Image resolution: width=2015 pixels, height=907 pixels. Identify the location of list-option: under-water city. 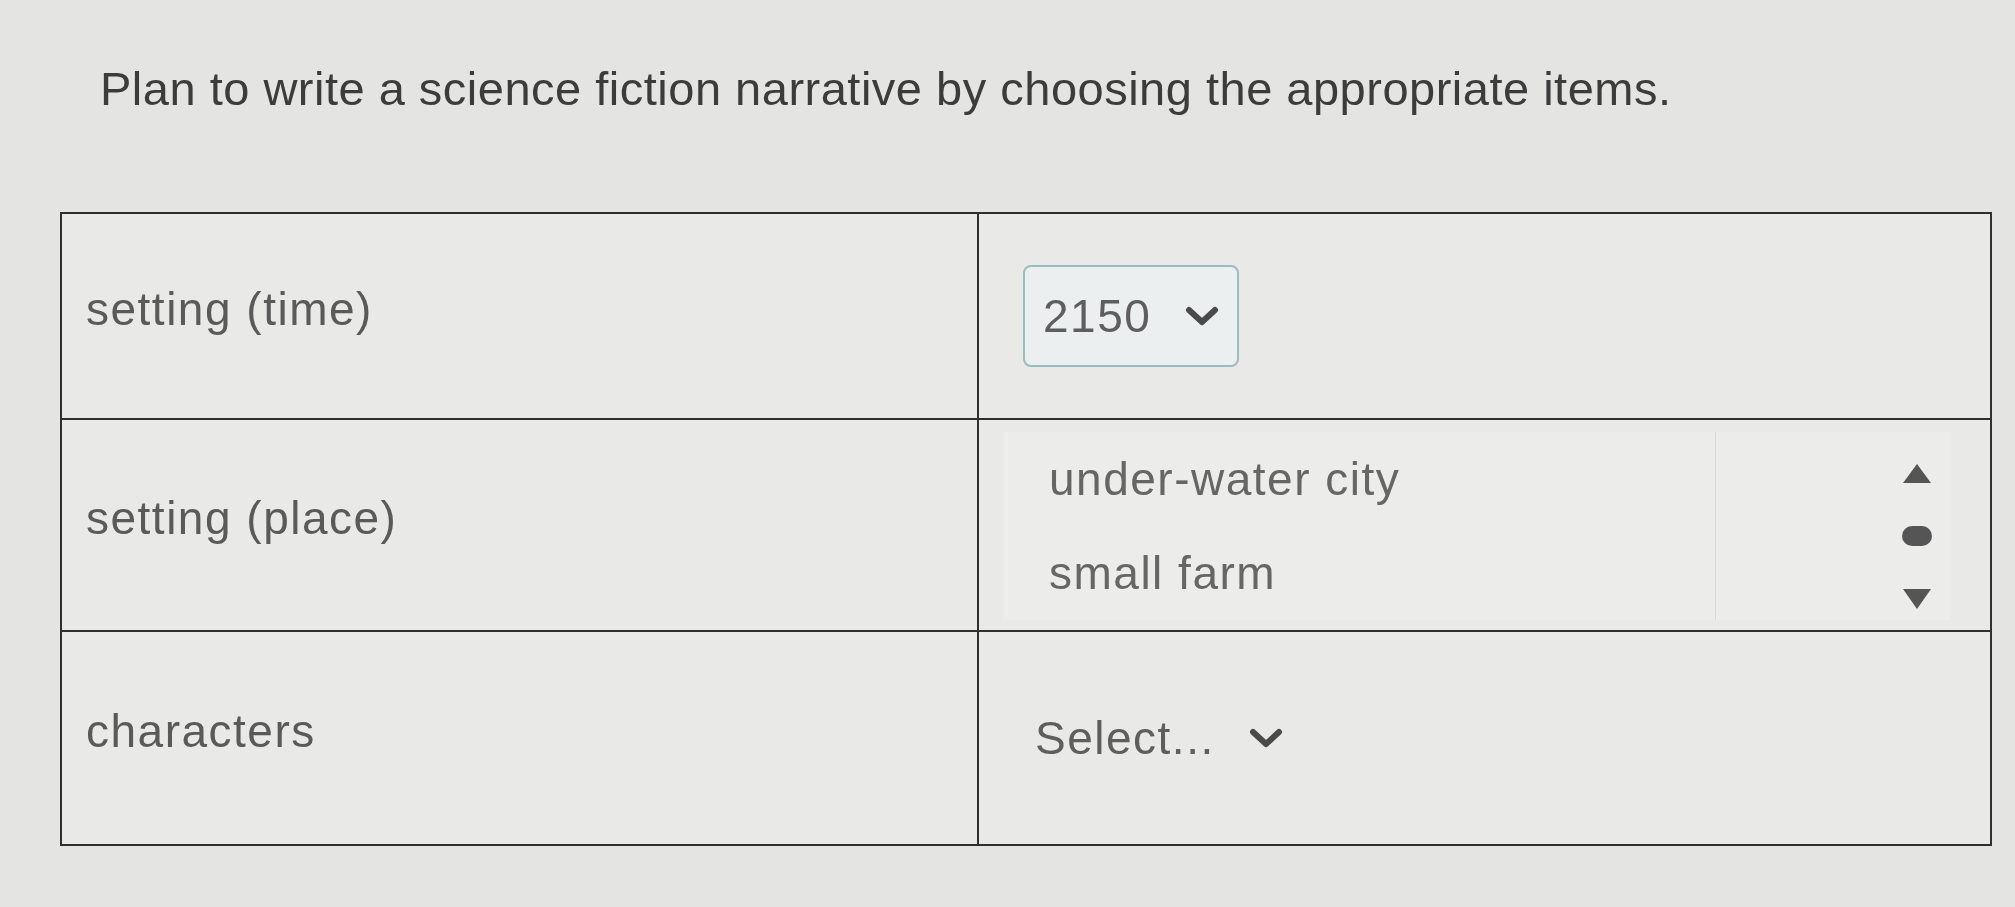
(1225, 479).